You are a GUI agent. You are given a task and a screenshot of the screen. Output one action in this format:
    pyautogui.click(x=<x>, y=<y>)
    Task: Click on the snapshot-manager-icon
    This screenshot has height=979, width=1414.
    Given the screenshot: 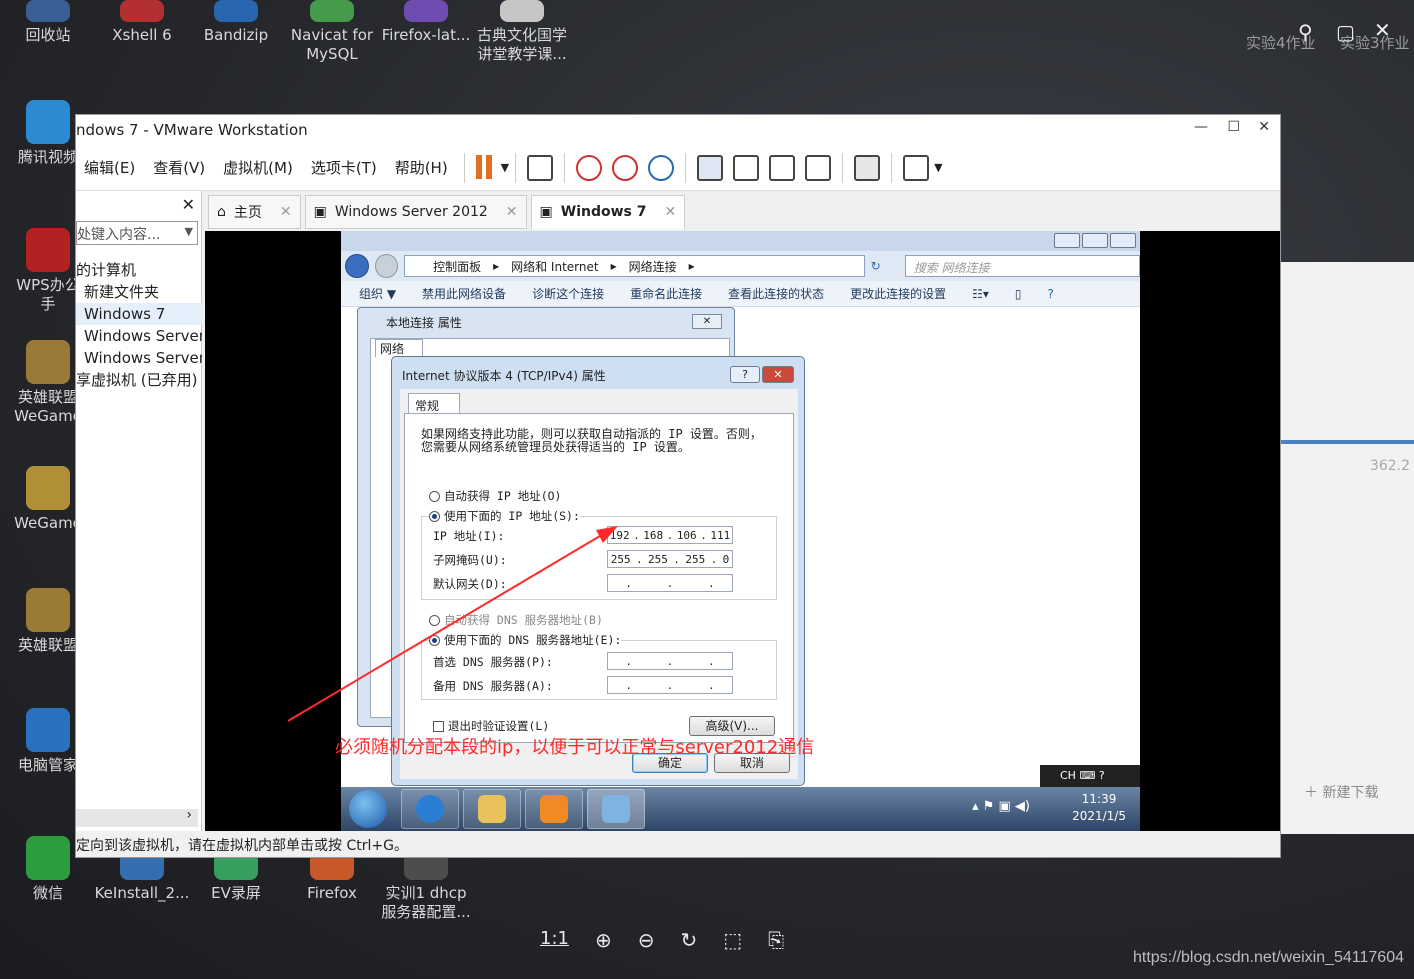 What is the action you would take?
    pyautogui.click(x=661, y=167)
    